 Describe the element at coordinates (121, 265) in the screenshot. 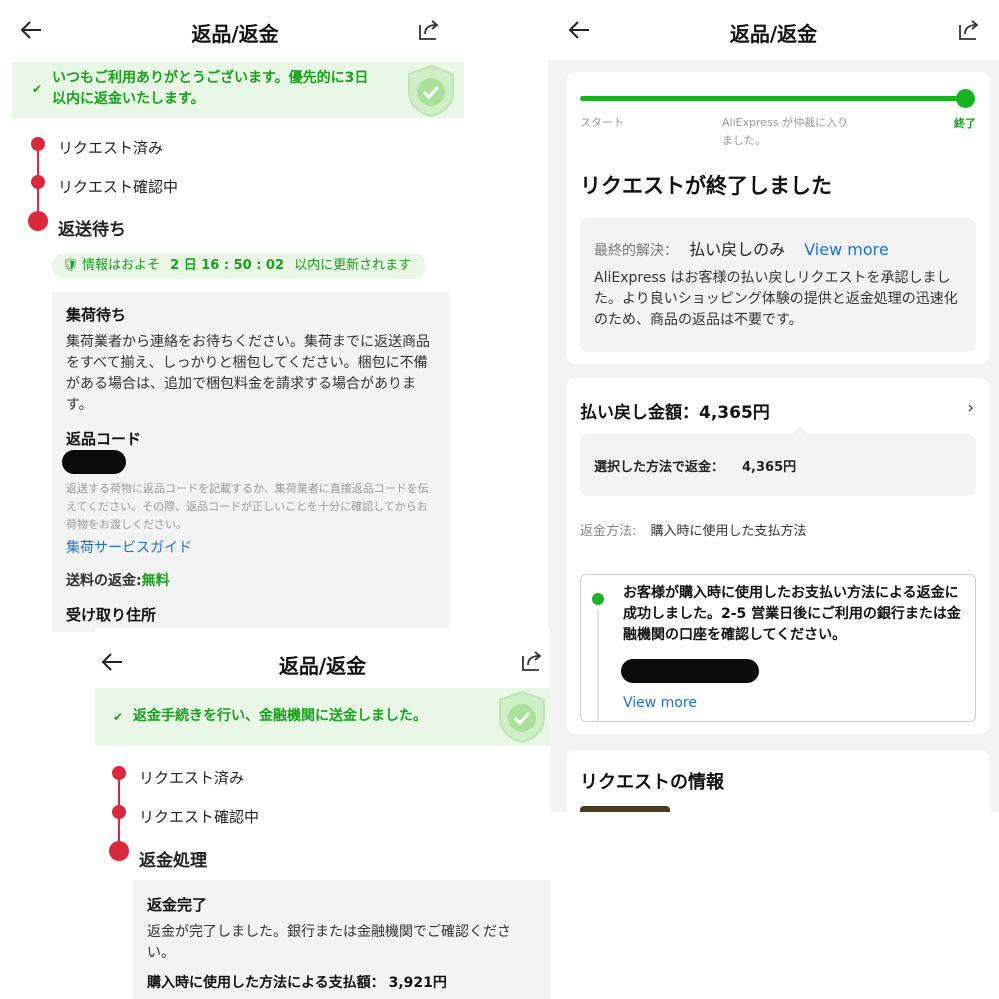

I see `timer-prefix: 情報はおよそ` at that location.